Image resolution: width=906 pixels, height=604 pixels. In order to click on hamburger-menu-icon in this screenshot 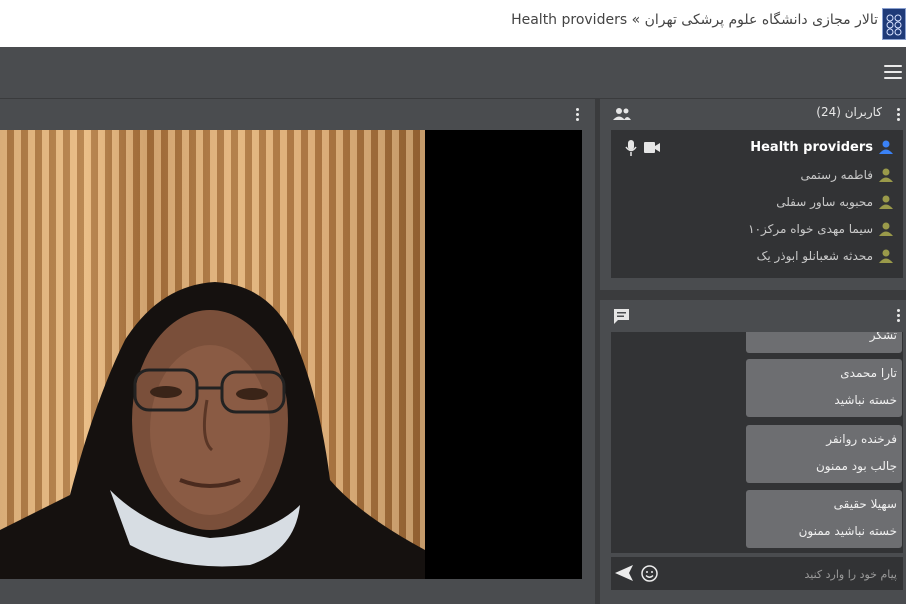, I will do `click(893, 73)`.